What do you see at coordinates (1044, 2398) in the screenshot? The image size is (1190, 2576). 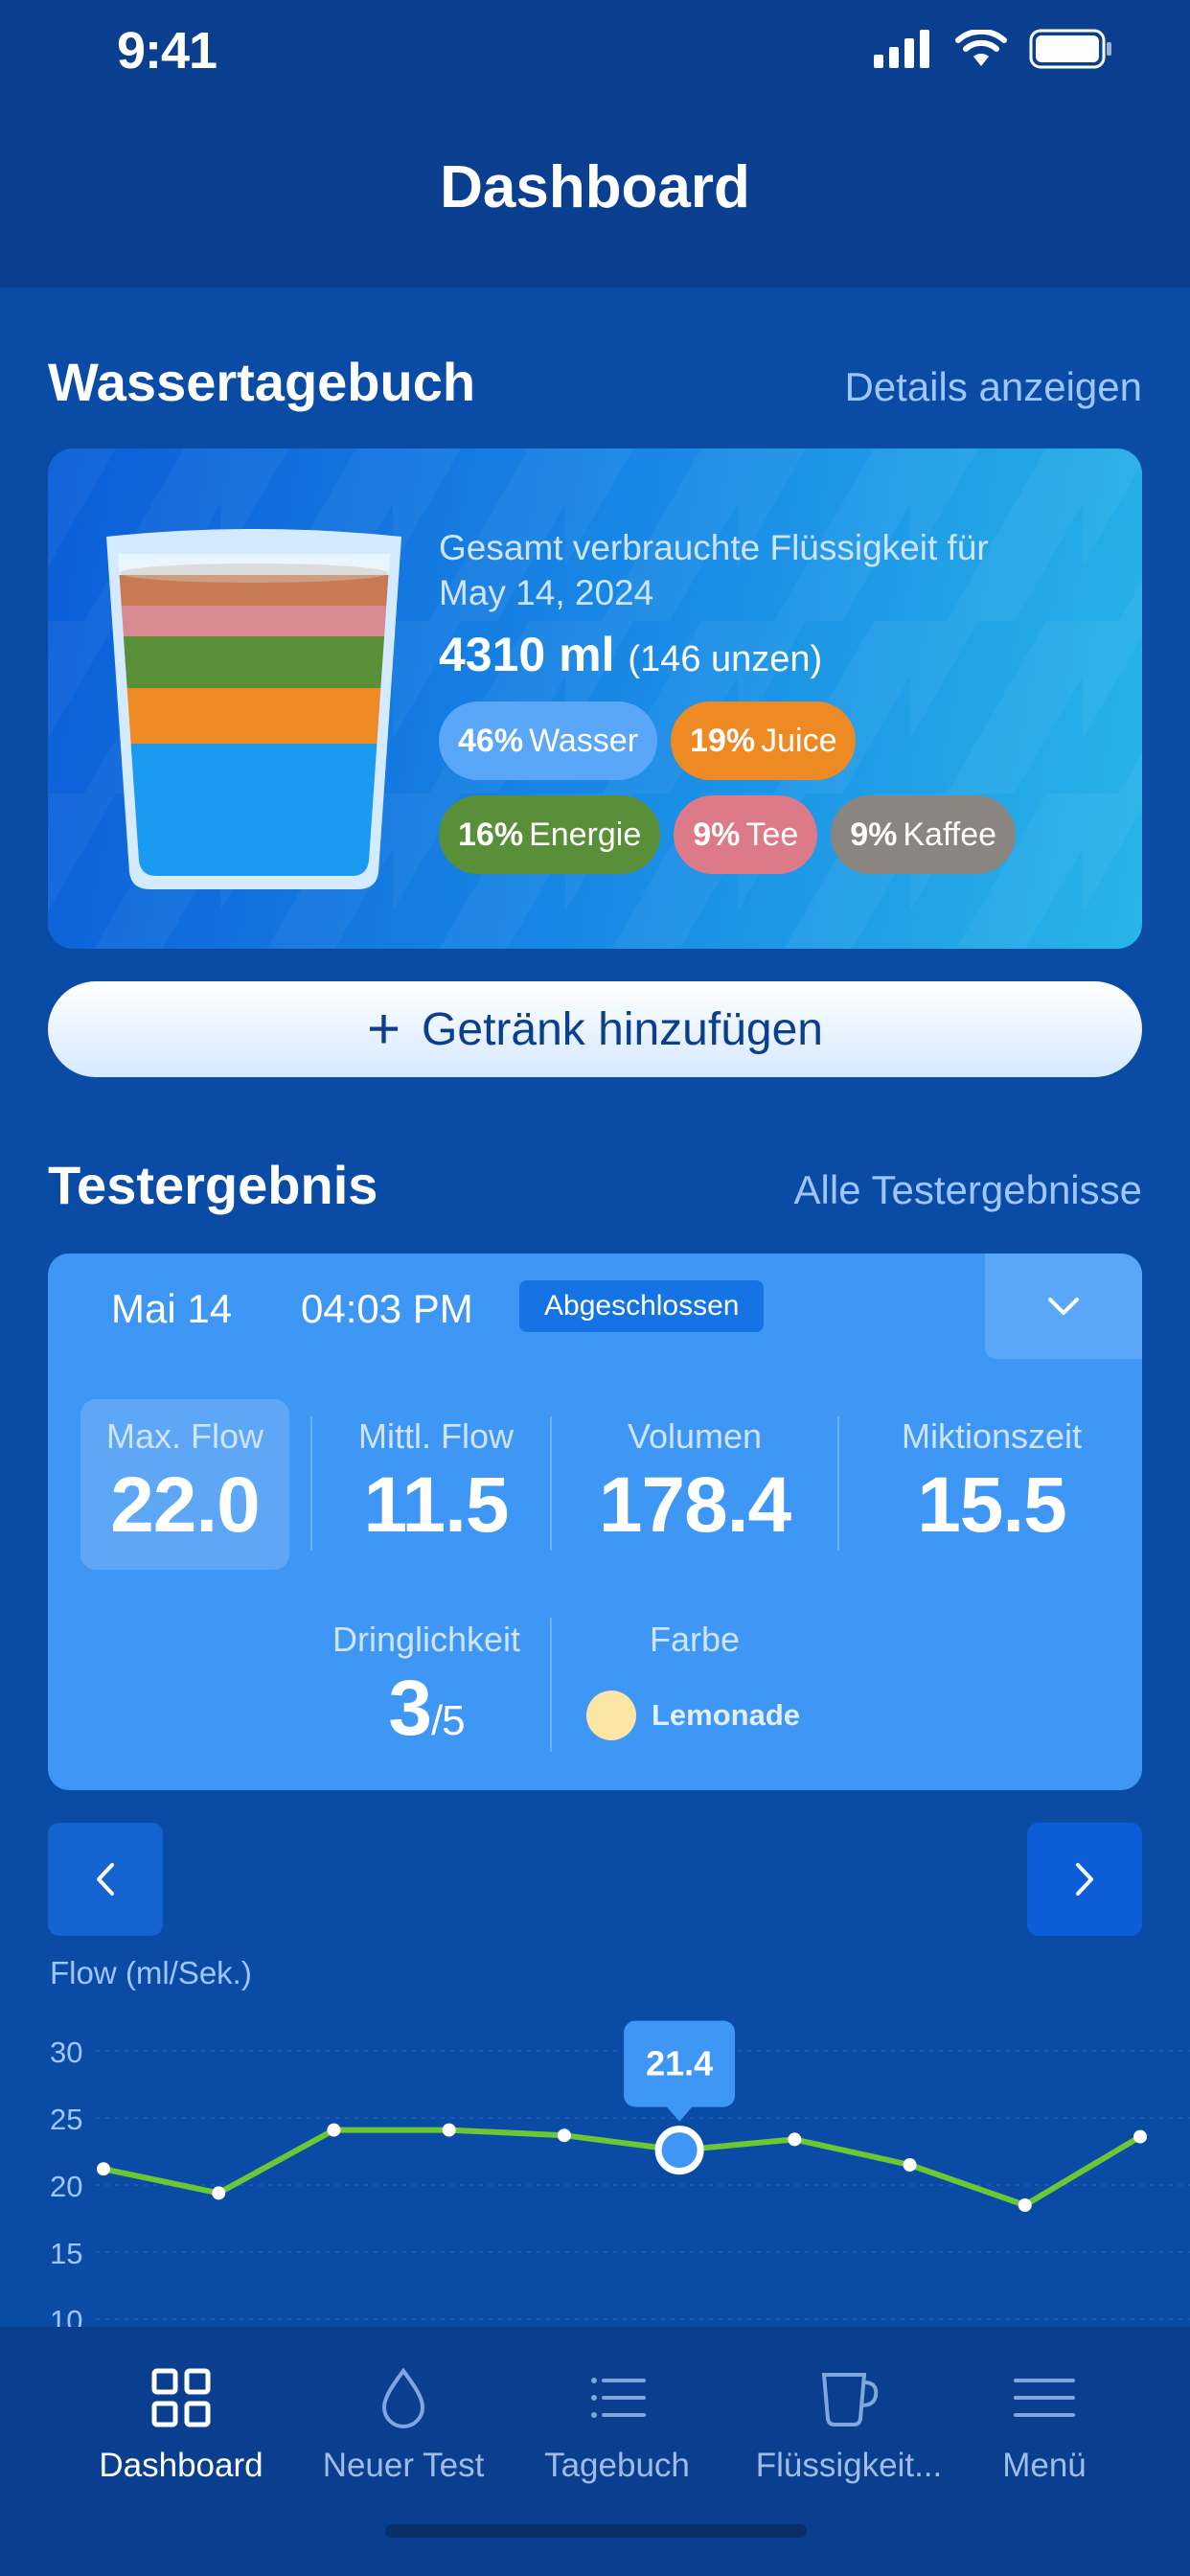 I see `menu-icon` at bounding box center [1044, 2398].